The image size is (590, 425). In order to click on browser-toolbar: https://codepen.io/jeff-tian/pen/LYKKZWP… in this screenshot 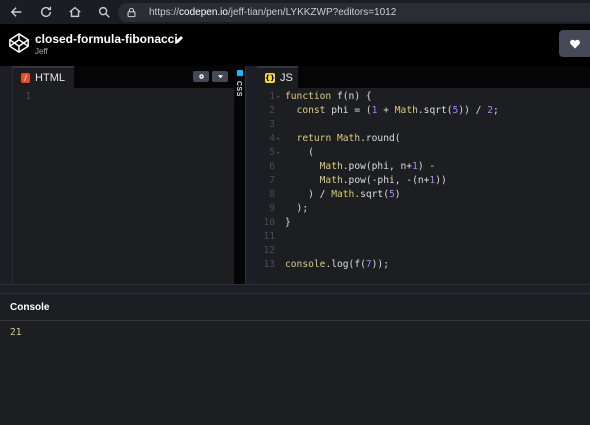, I will do `click(295, 12)`.